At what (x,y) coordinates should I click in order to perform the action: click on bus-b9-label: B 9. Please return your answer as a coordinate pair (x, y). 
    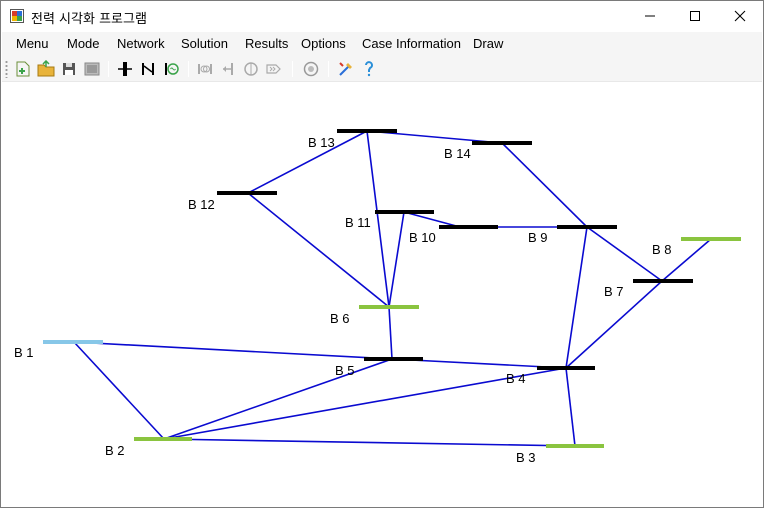
    Looking at the image, I should click on (538, 237).